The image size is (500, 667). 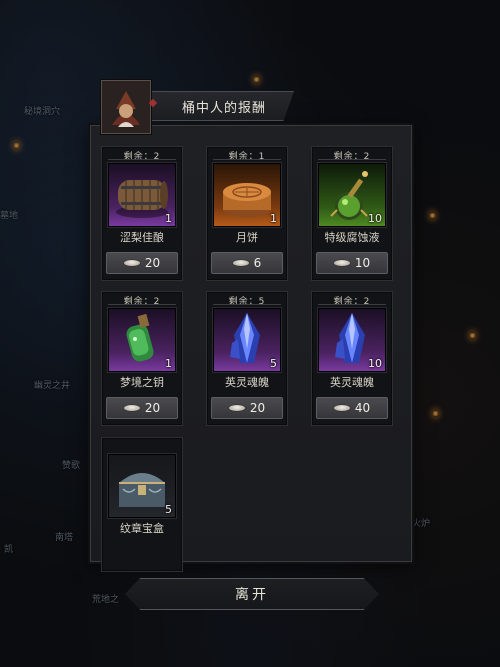 I want to click on reward-item-card: 剩余：2 1 涩梨佳酿 20, so click(x=142, y=213).